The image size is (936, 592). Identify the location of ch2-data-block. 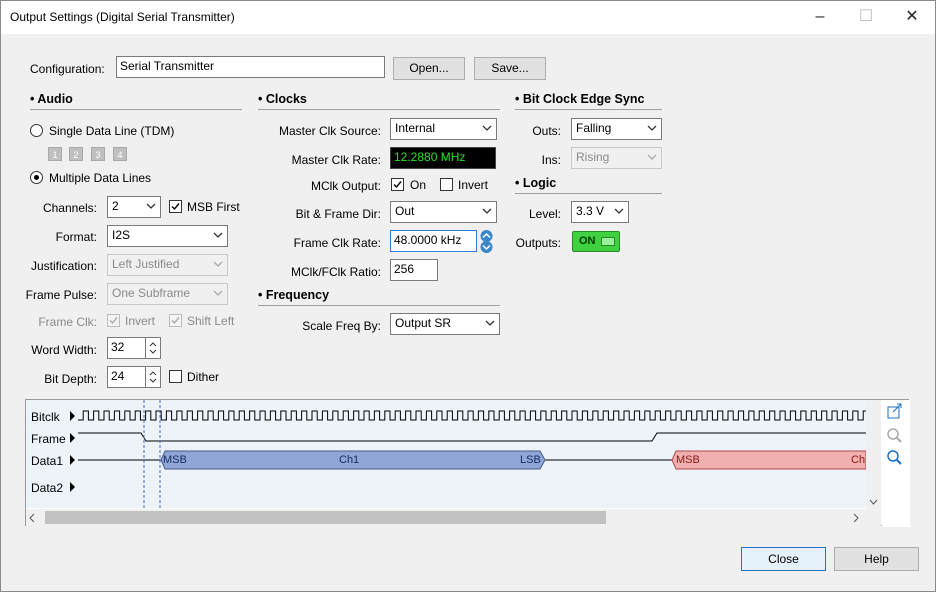
(769, 460).